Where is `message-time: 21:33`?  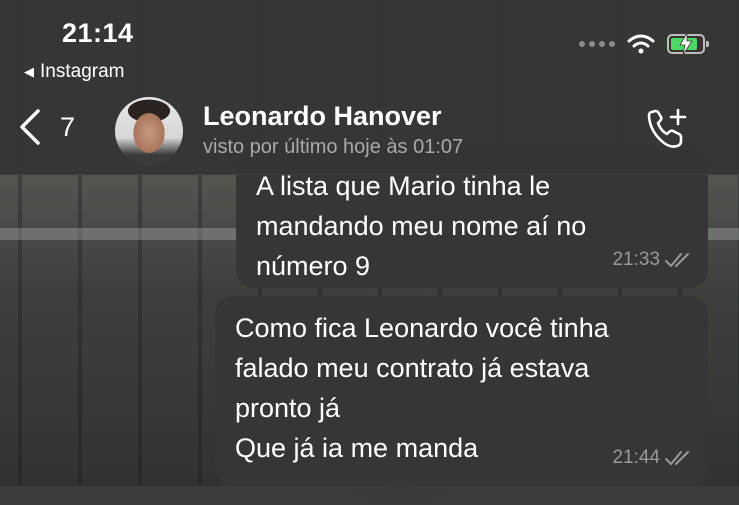 message-time: 21:33 is located at coordinates (636, 259).